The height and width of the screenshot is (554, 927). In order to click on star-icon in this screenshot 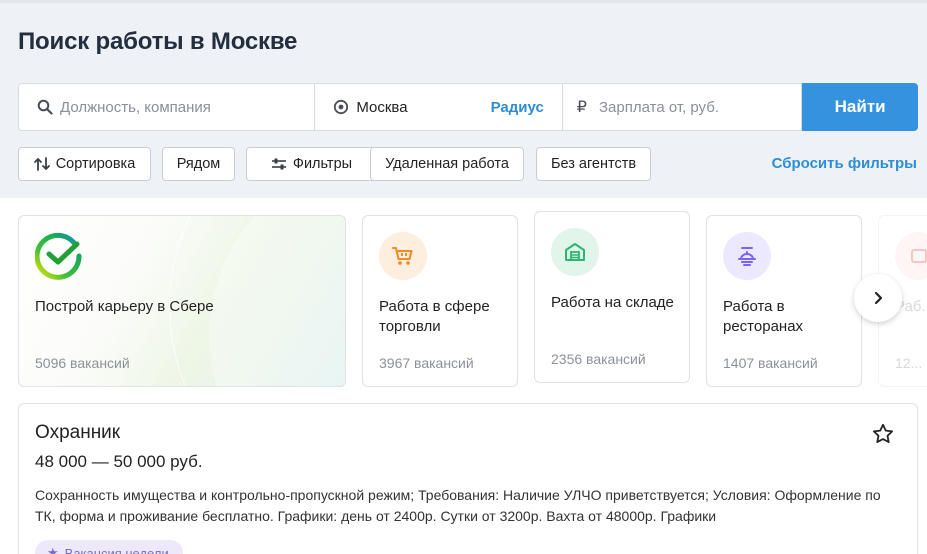, I will do `click(883, 433)`.